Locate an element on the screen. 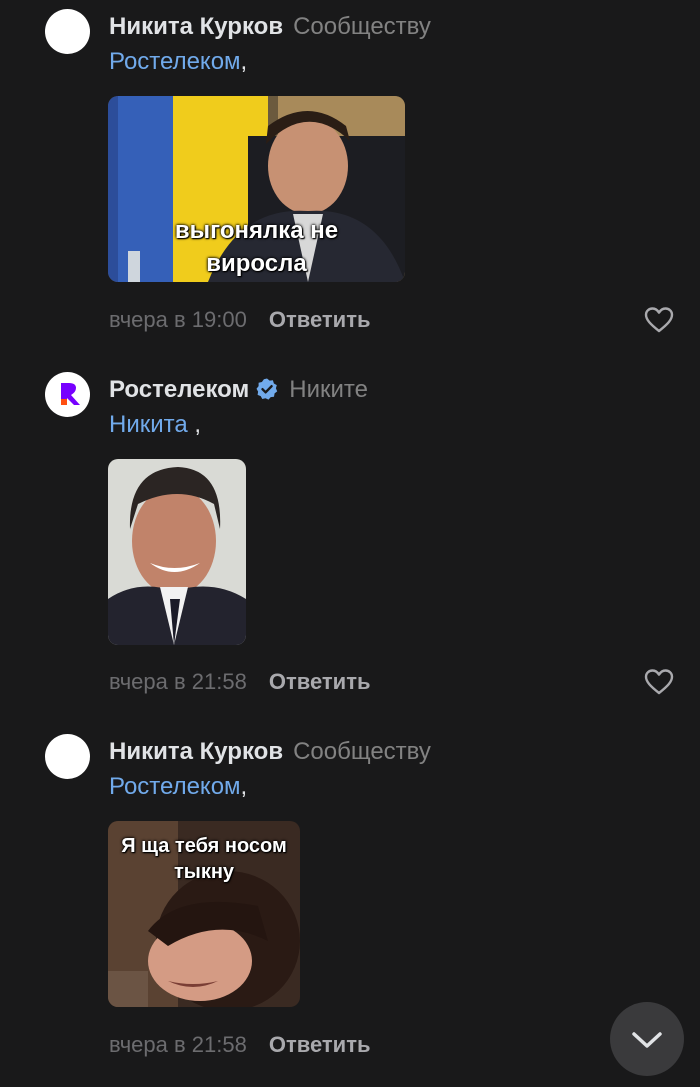  comment-author: Ростелеком is located at coordinates (179, 389).